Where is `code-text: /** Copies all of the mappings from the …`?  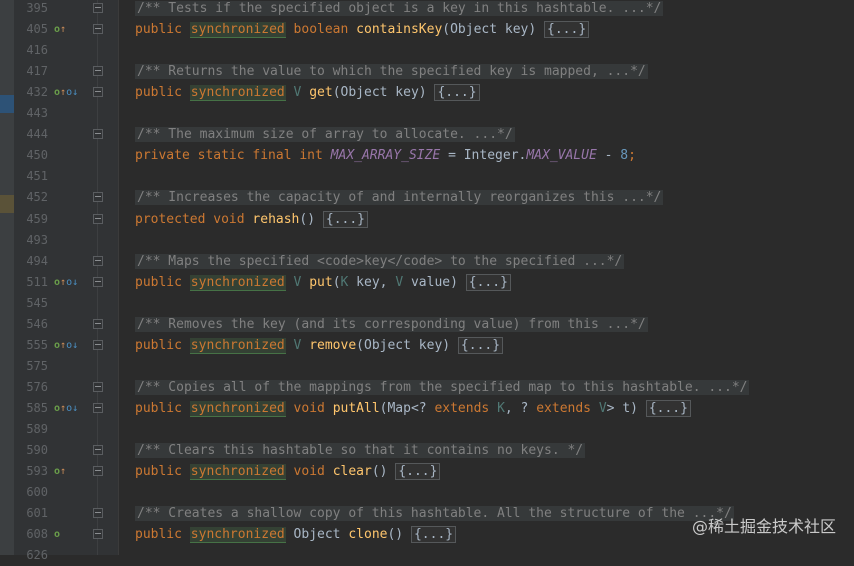
code-text: /** Copies all of the mappings from the … is located at coordinates (442, 387).